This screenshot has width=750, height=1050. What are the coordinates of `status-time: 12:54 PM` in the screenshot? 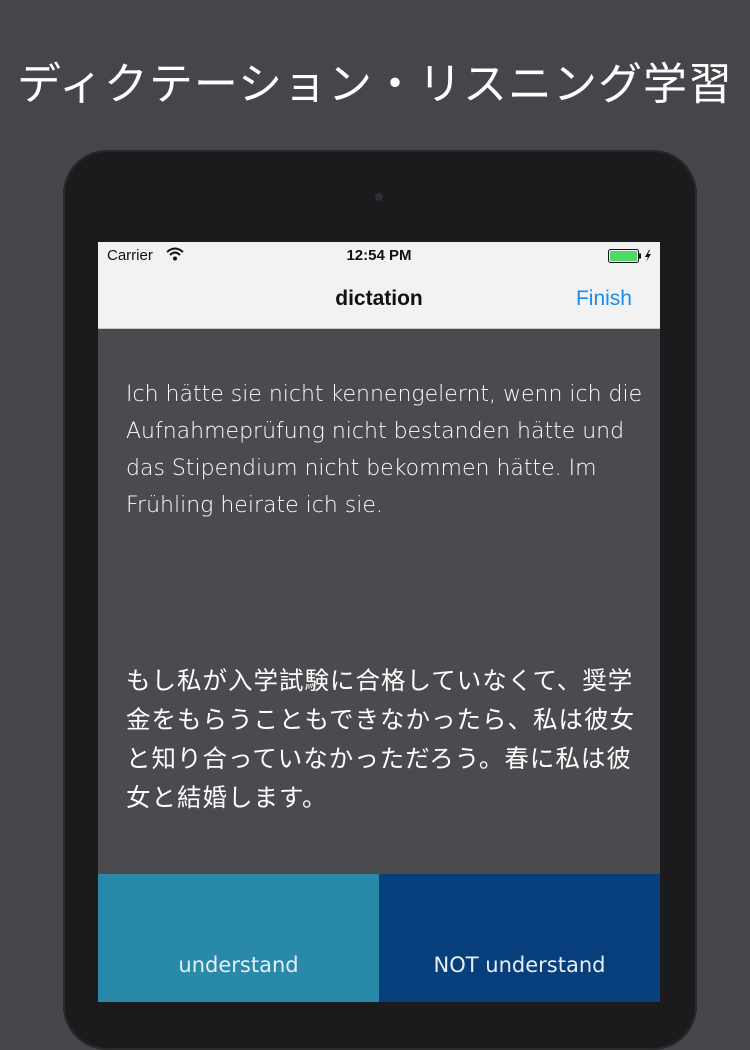 It's located at (379, 255).